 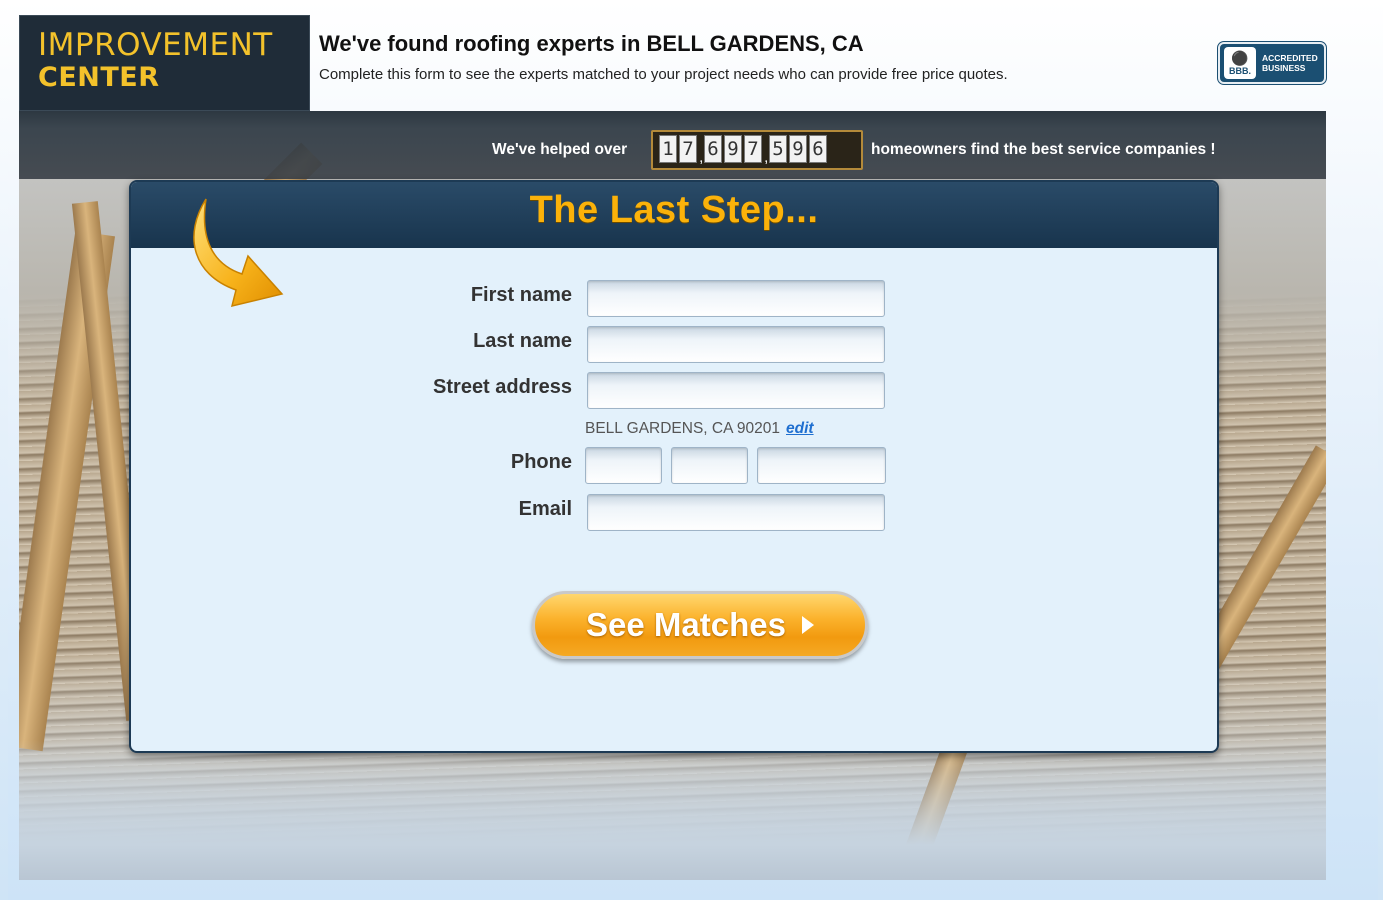 I want to click on last-name-row: Last name, so click(x=674, y=346).